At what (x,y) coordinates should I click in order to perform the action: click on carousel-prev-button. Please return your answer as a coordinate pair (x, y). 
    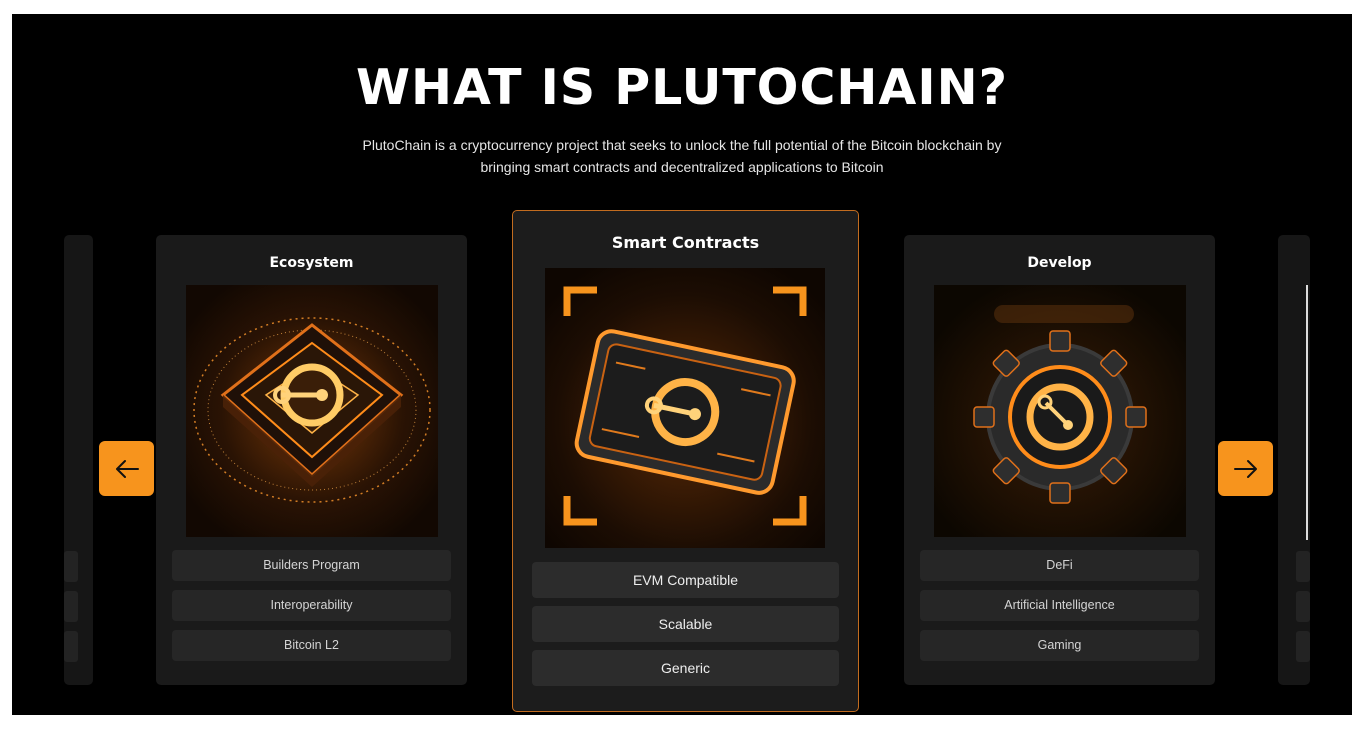
    Looking at the image, I should click on (126, 468).